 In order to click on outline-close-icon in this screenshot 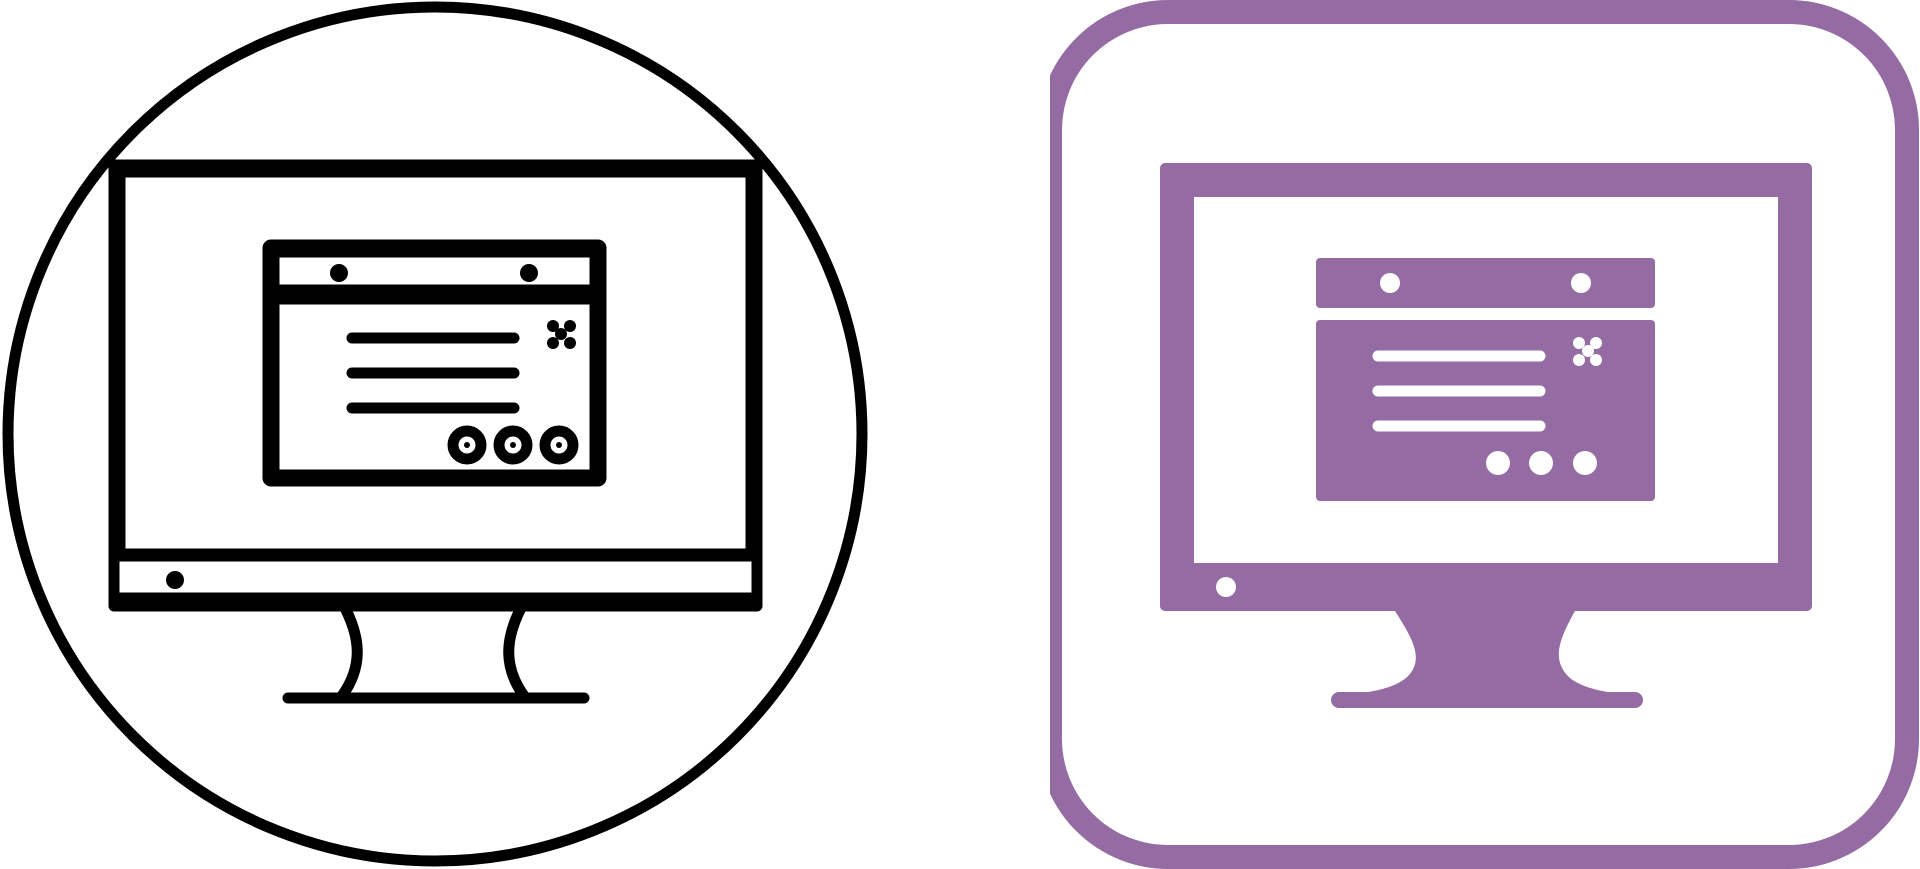, I will do `click(561, 334)`.